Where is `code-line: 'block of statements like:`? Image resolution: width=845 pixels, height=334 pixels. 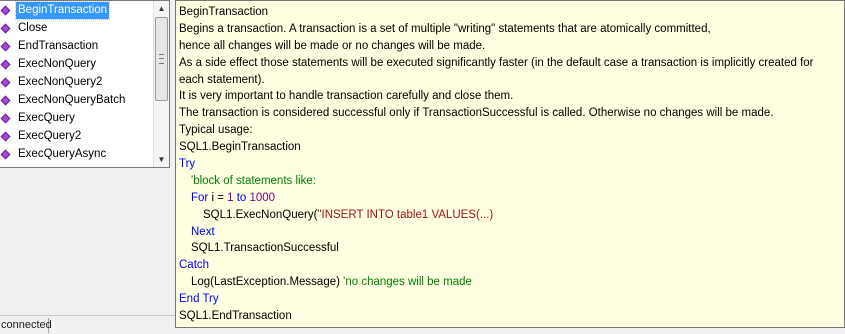 code-line: 'block of statements like: is located at coordinates (511, 181).